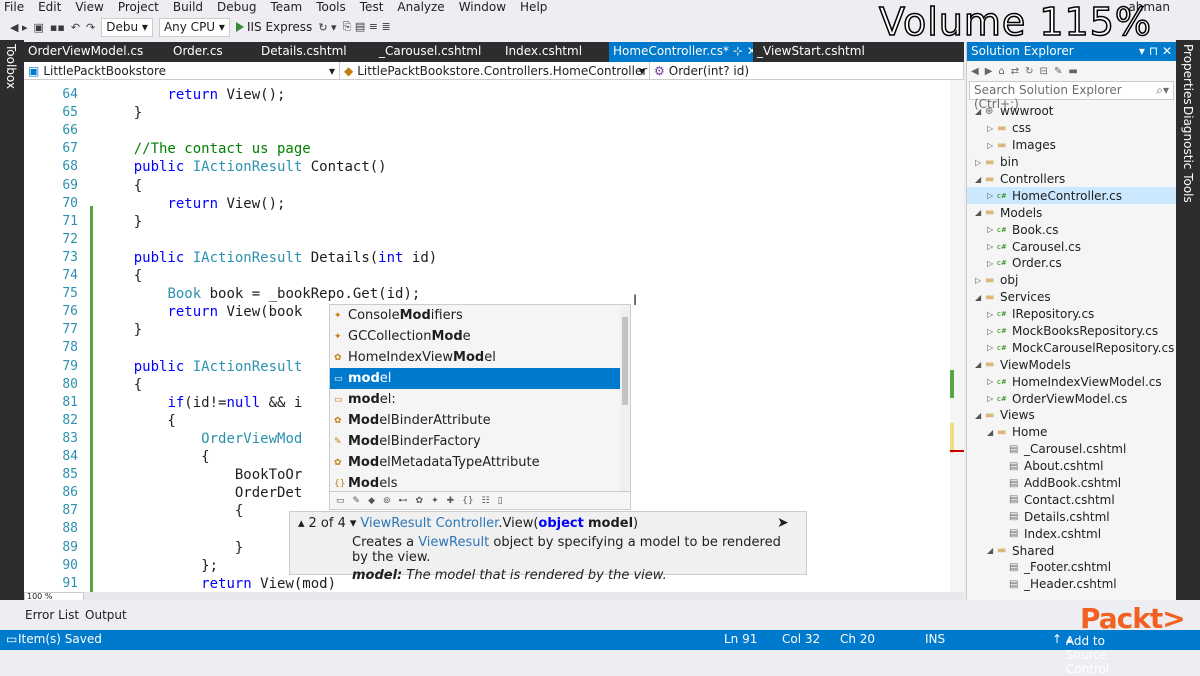 Image resolution: width=1200 pixels, height=676 pixels. I want to click on menu-item-build: Build, so click(188, 7).